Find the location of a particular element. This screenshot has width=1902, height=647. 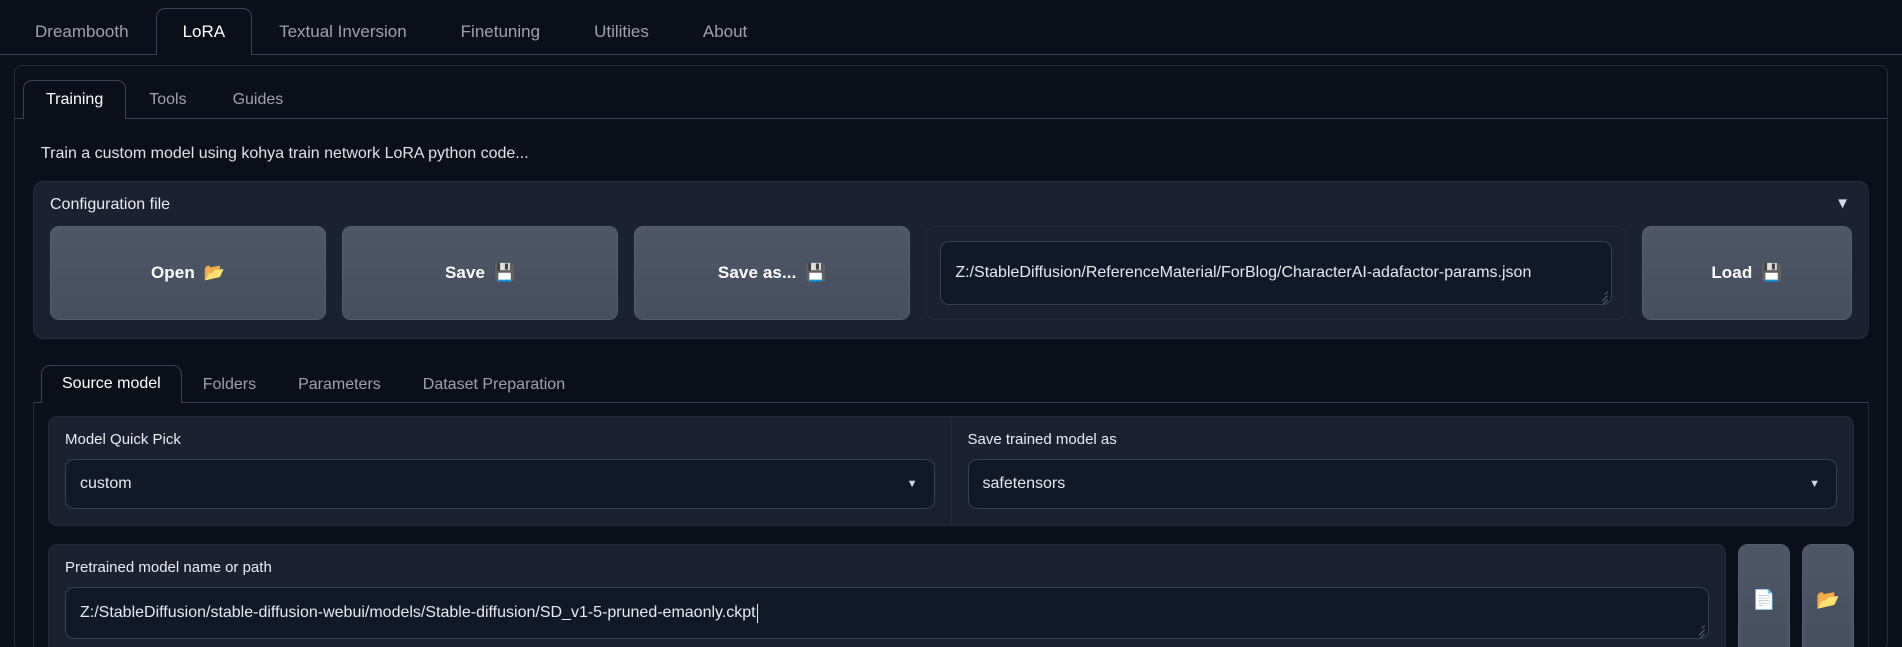

save-trained-model-as-cell: Save trained model as safetensors ▼ is located at coordinates (1402, 471).